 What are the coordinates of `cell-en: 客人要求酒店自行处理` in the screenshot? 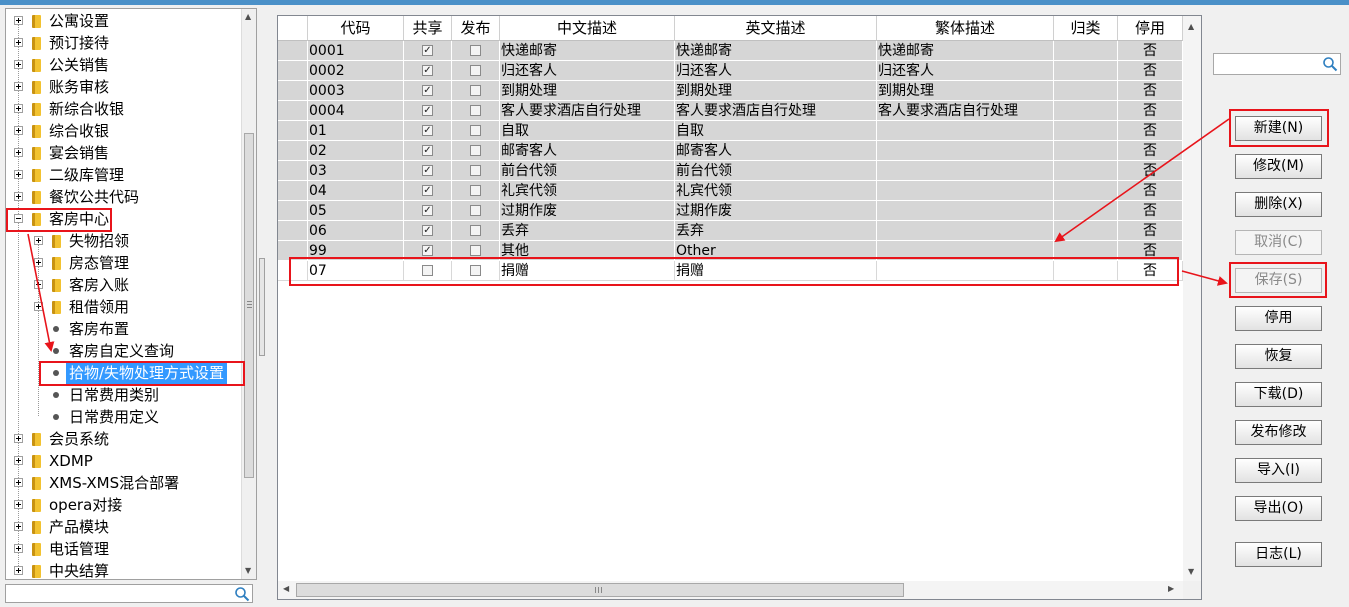 It's located at (776, 111).